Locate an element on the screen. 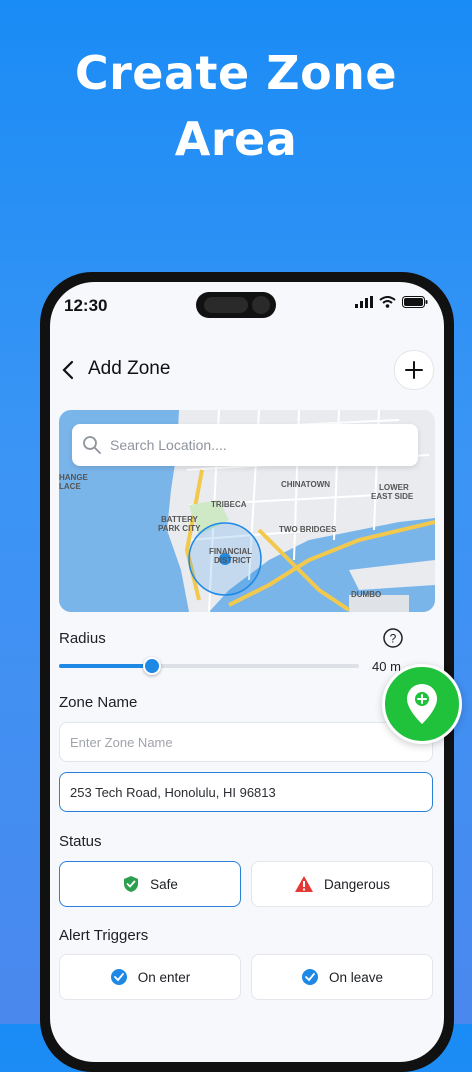 The image size is (472, 1072). help-icon: ? is located at coordinates (393, 638).